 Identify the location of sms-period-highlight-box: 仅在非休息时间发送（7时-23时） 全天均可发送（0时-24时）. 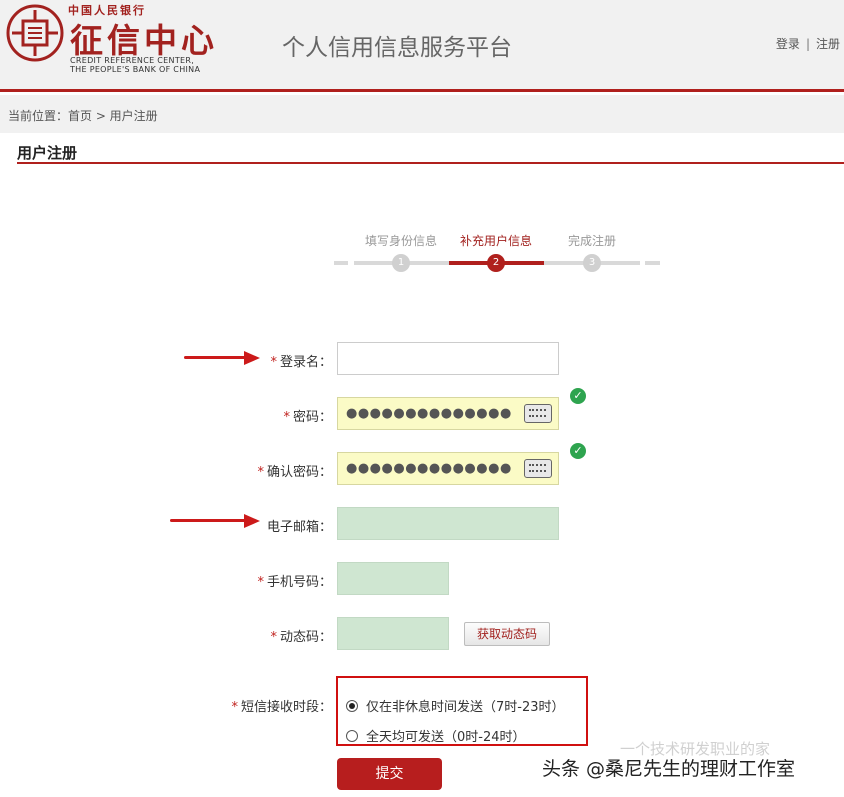
(462, 711).